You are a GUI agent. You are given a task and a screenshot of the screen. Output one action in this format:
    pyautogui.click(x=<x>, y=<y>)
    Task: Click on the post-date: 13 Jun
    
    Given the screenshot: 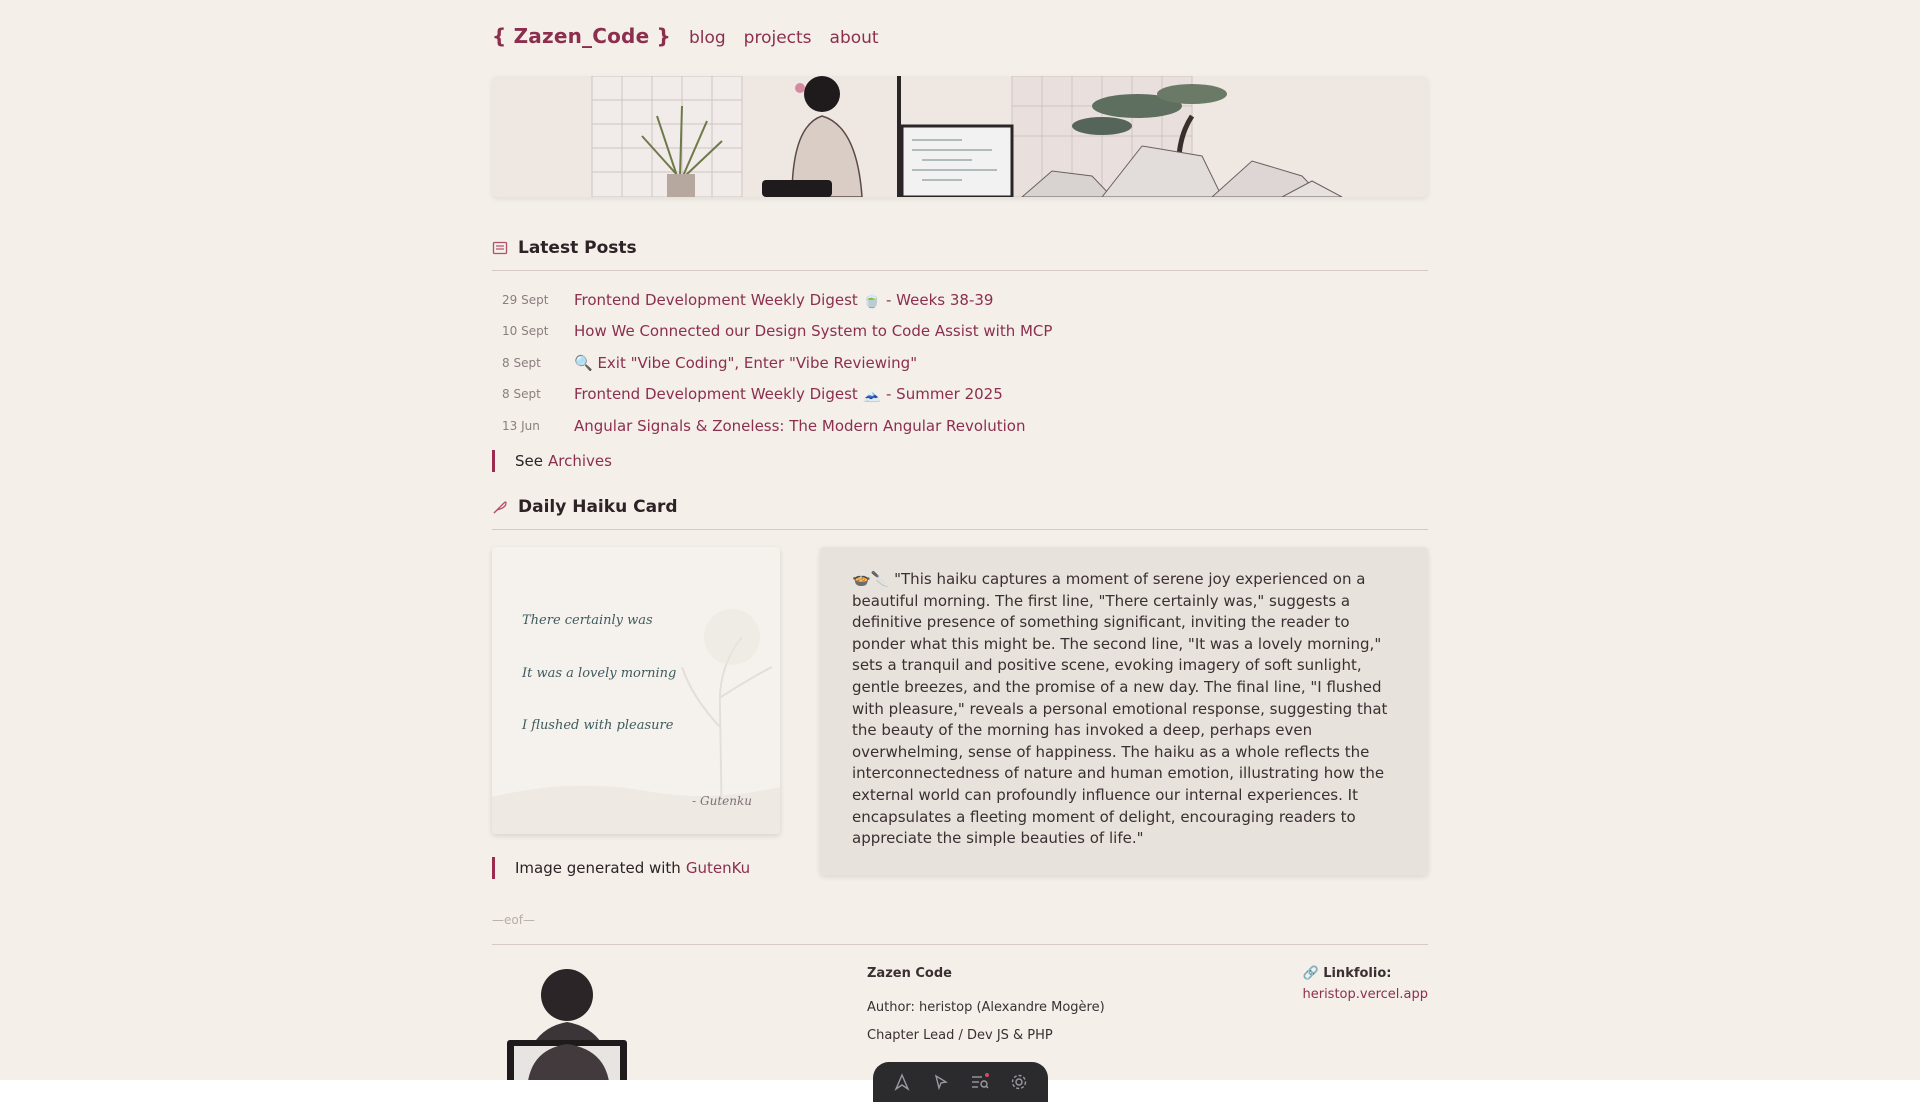 What is the action you would take?
    pyautogui.click(x=521, y=425)
    